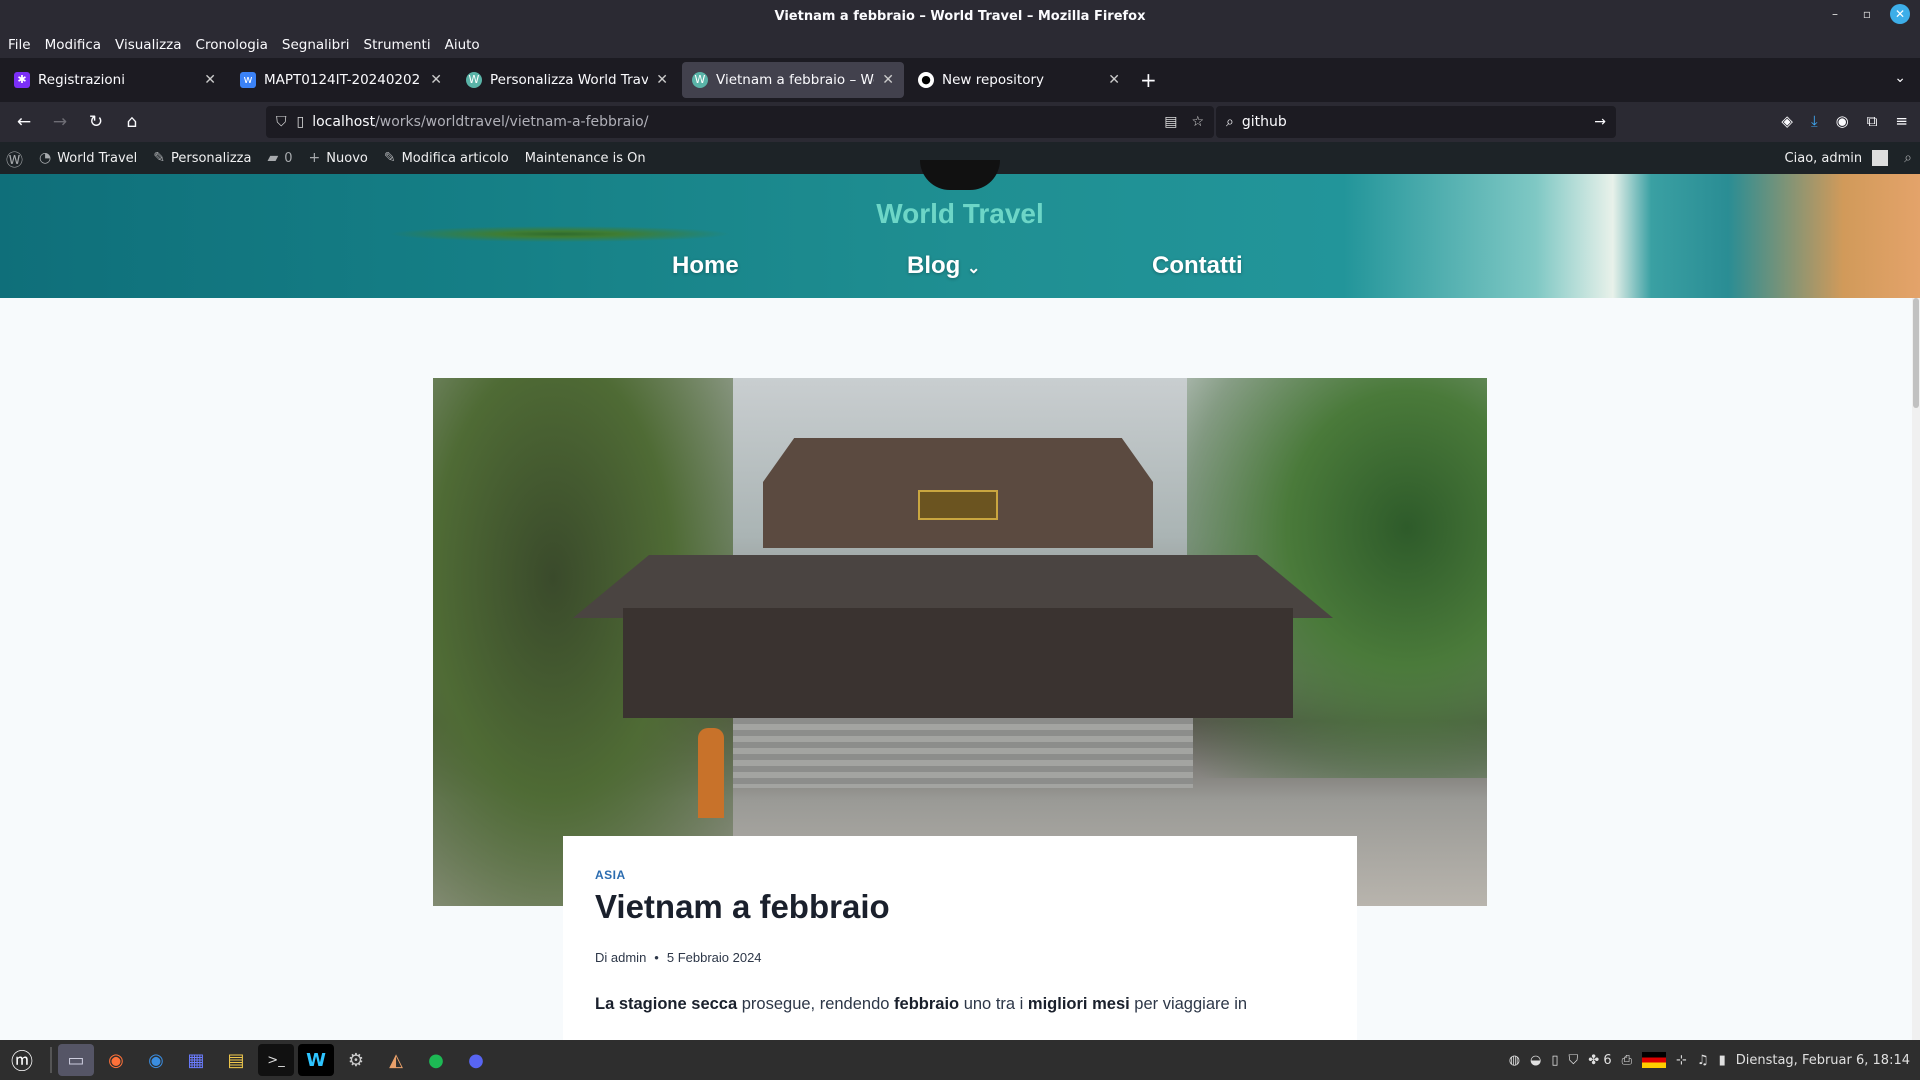  Describe the element at coordinates (958, 663) in the screenshot. I see `image-temple-body` at that location.